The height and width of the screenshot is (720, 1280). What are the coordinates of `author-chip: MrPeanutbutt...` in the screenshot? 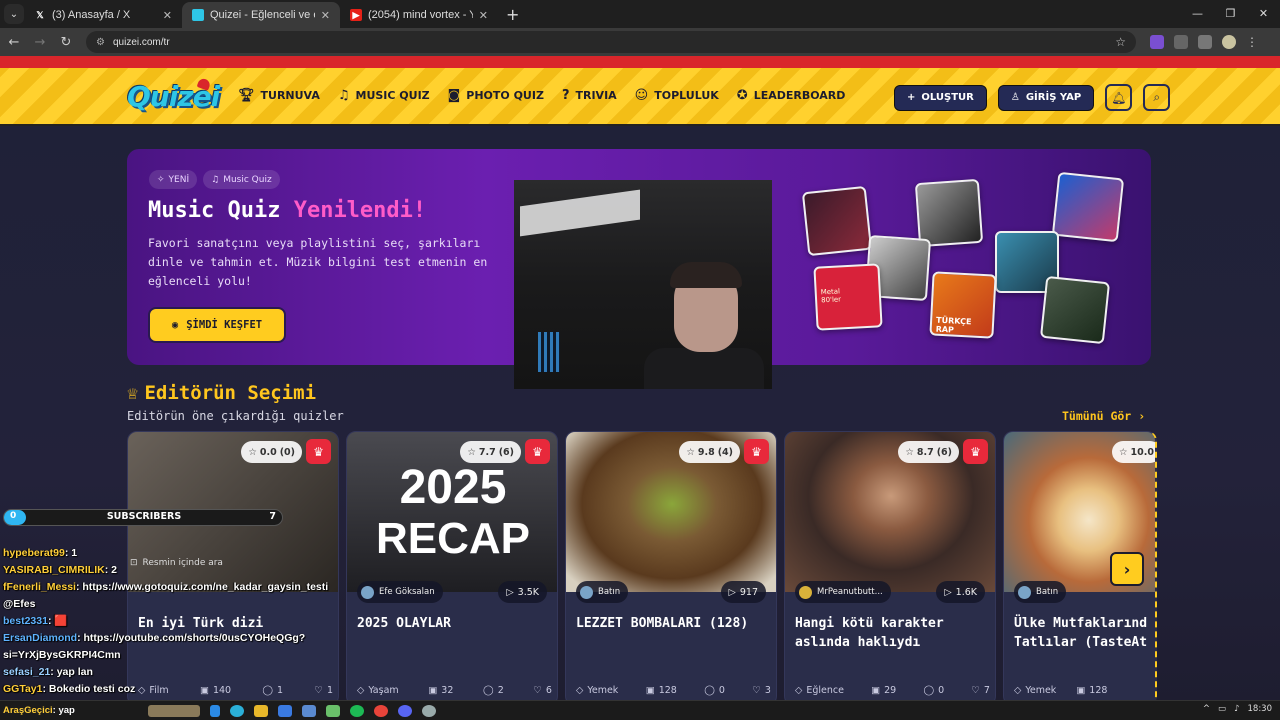 It's located at (843, 592).